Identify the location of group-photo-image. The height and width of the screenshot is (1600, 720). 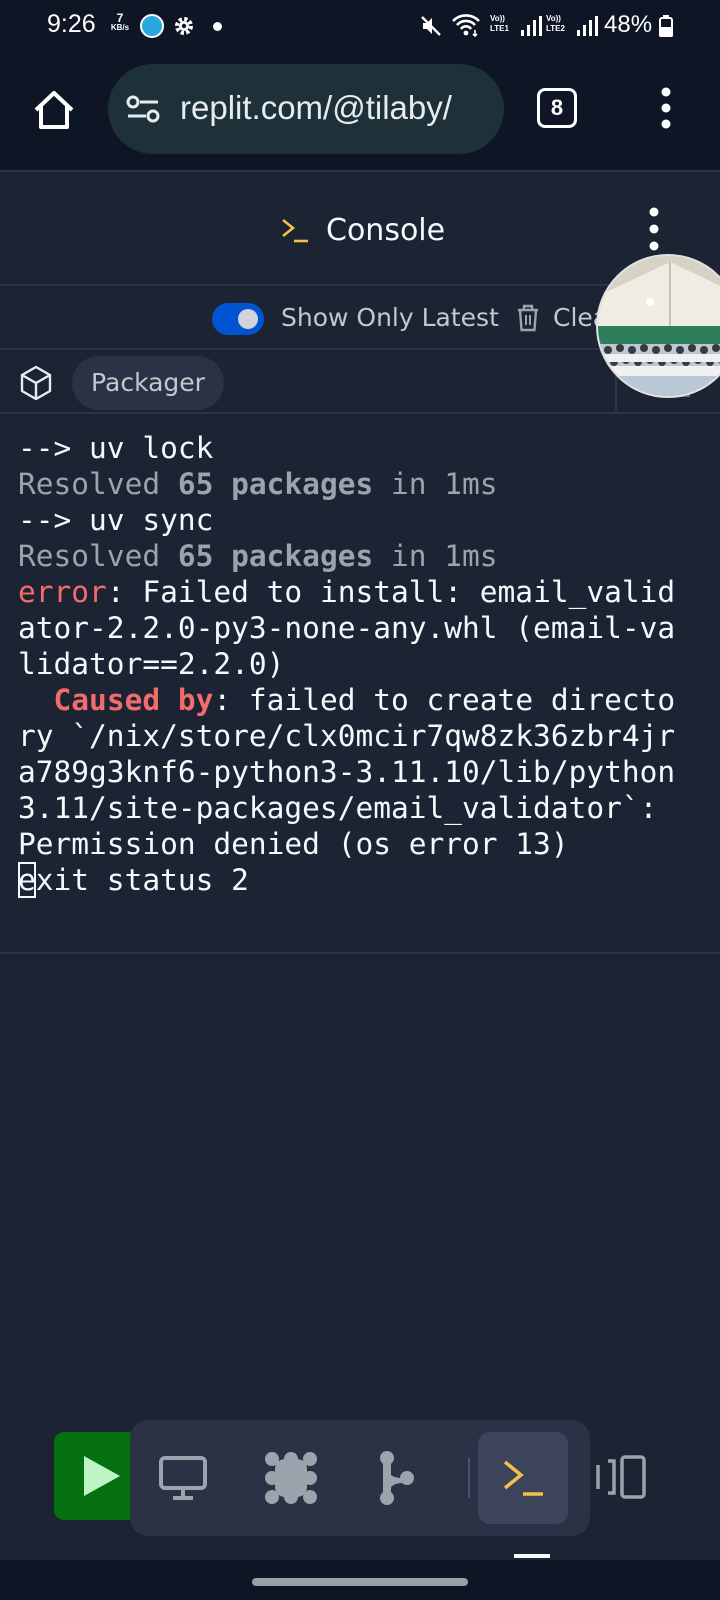
(659, 326).